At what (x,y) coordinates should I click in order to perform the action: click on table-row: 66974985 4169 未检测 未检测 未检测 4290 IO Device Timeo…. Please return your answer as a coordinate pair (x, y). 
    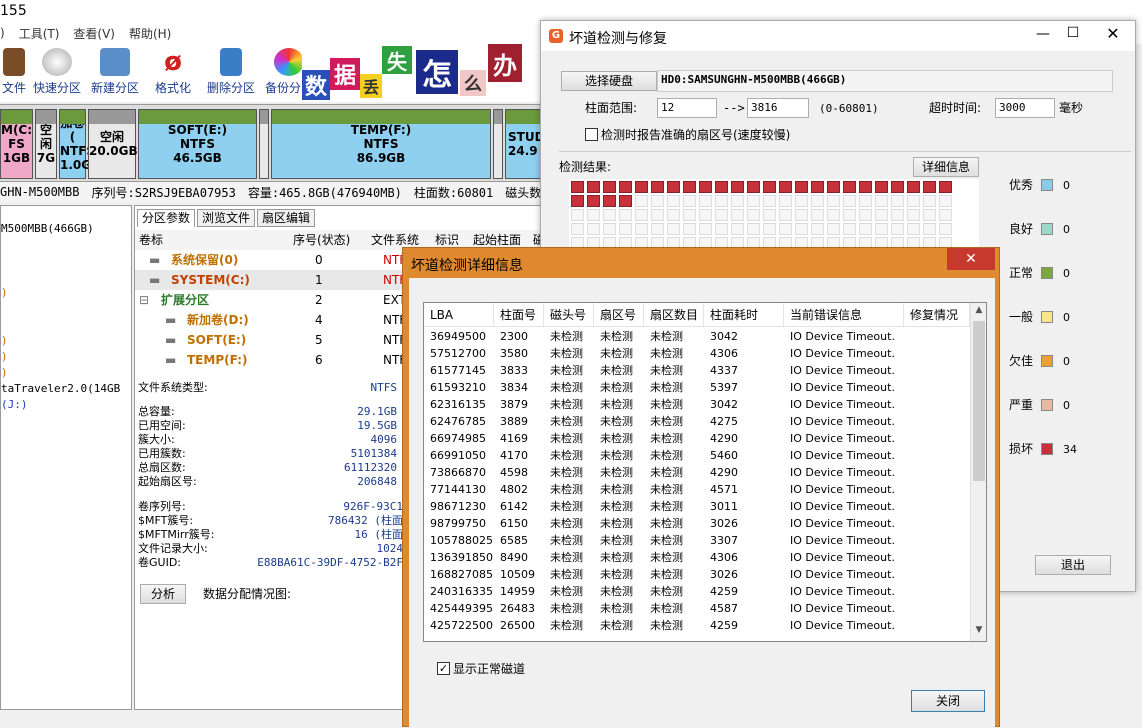
    Looking at the image, I should click on (698, 438).